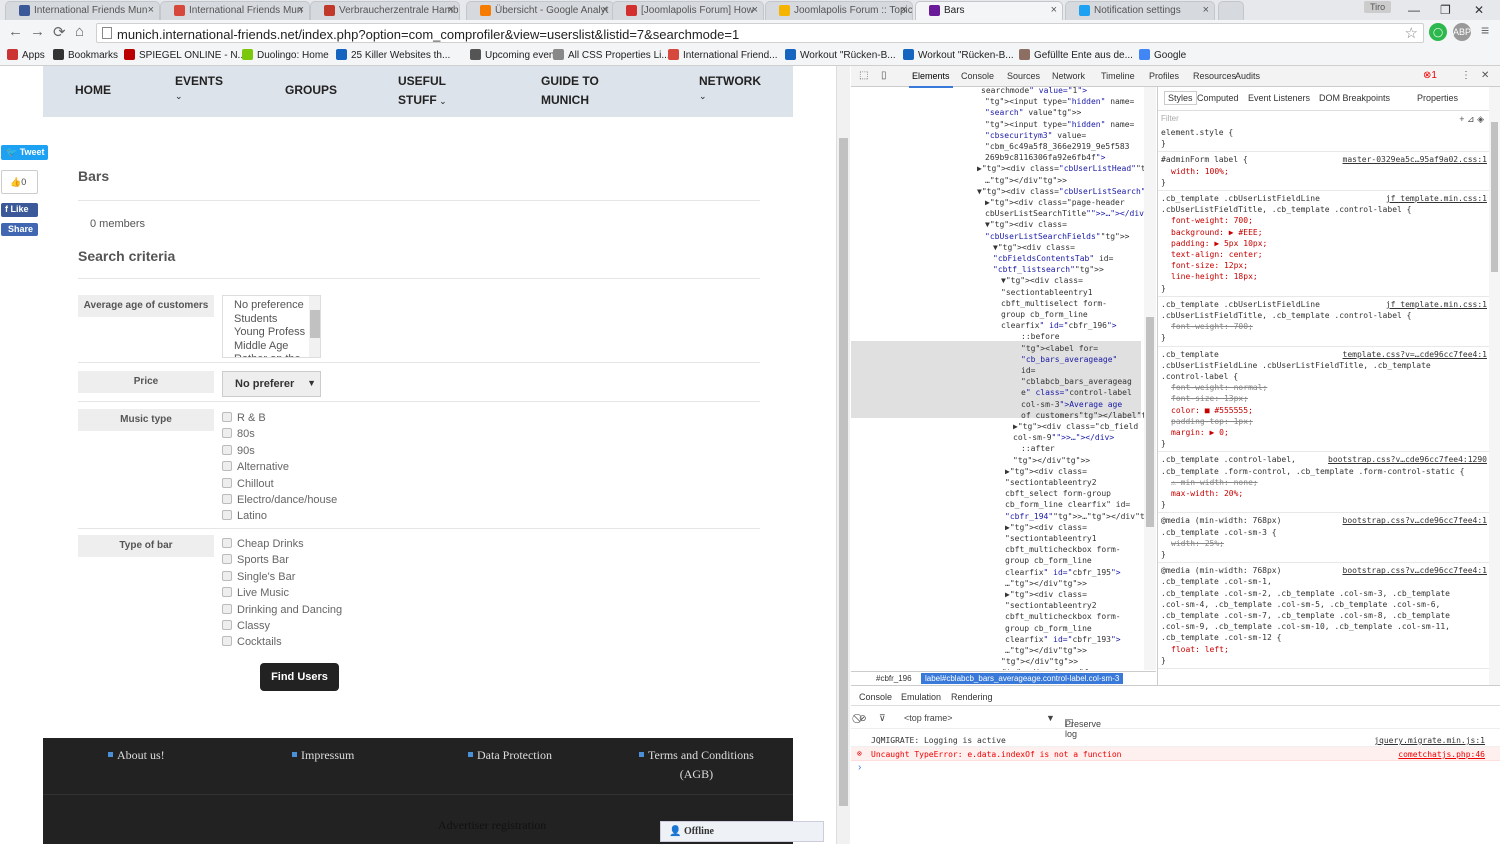 Image resolution: width=1500 pixels, height=844 pixels. What do you see at coordinates (1445, 10) in the screenshot?
I see `maximize-icon: ❐` at bounding box center [1445, 10].